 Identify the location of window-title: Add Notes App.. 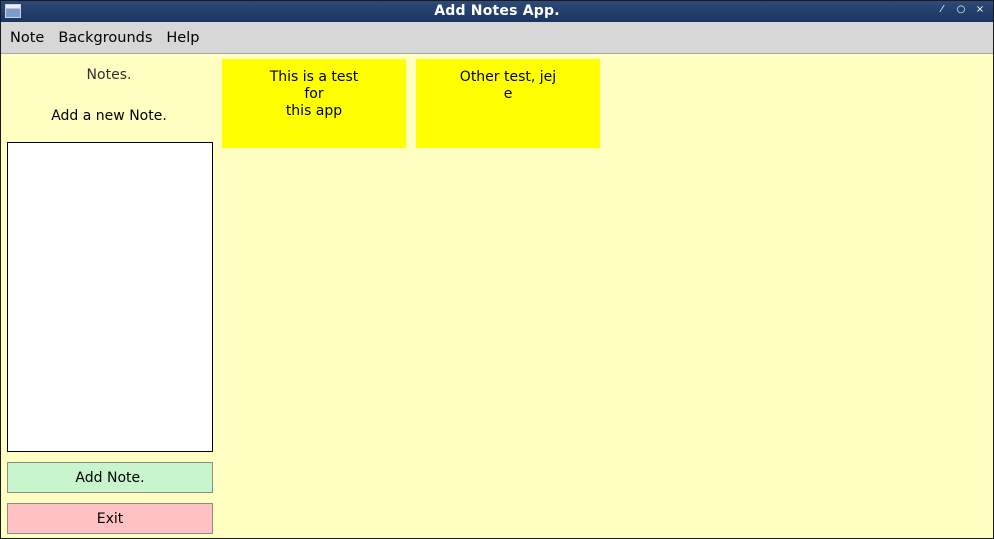
(497, 11).